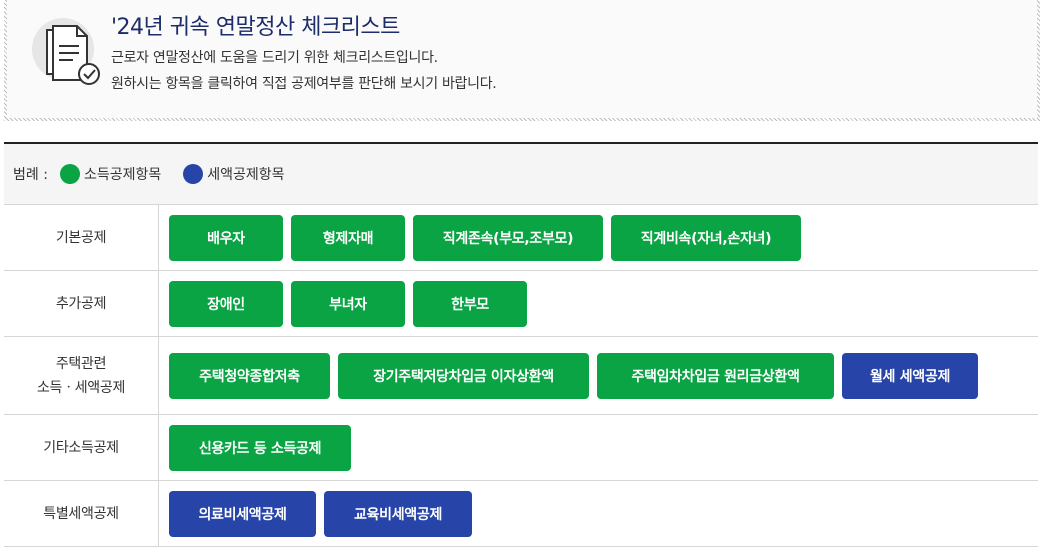 The width and height of the screenshot is (1054, 550). I want to click on item-button-siblings: 형제자매, so click(348, 237).